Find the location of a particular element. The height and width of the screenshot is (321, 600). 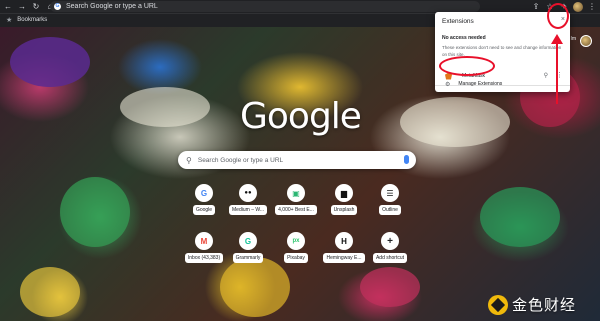

search-box: ⚲ Search Google or type a URL is located at coordinates (297, 160).